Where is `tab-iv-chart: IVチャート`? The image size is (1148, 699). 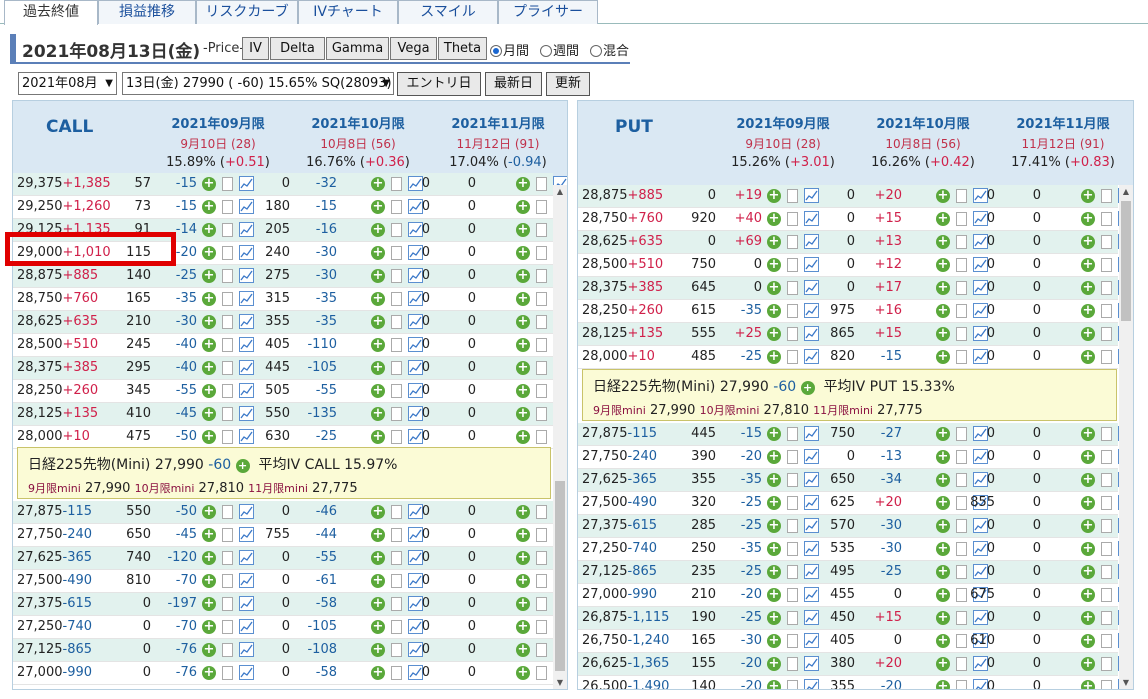 tab-iv-chart: IVチャート is located at coordinates (348, 12).